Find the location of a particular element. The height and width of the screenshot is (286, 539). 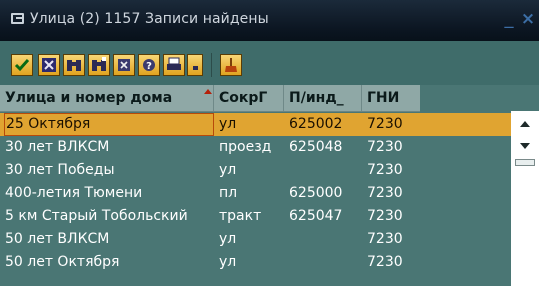

cancel-icon is located at coordinates (49, 65).